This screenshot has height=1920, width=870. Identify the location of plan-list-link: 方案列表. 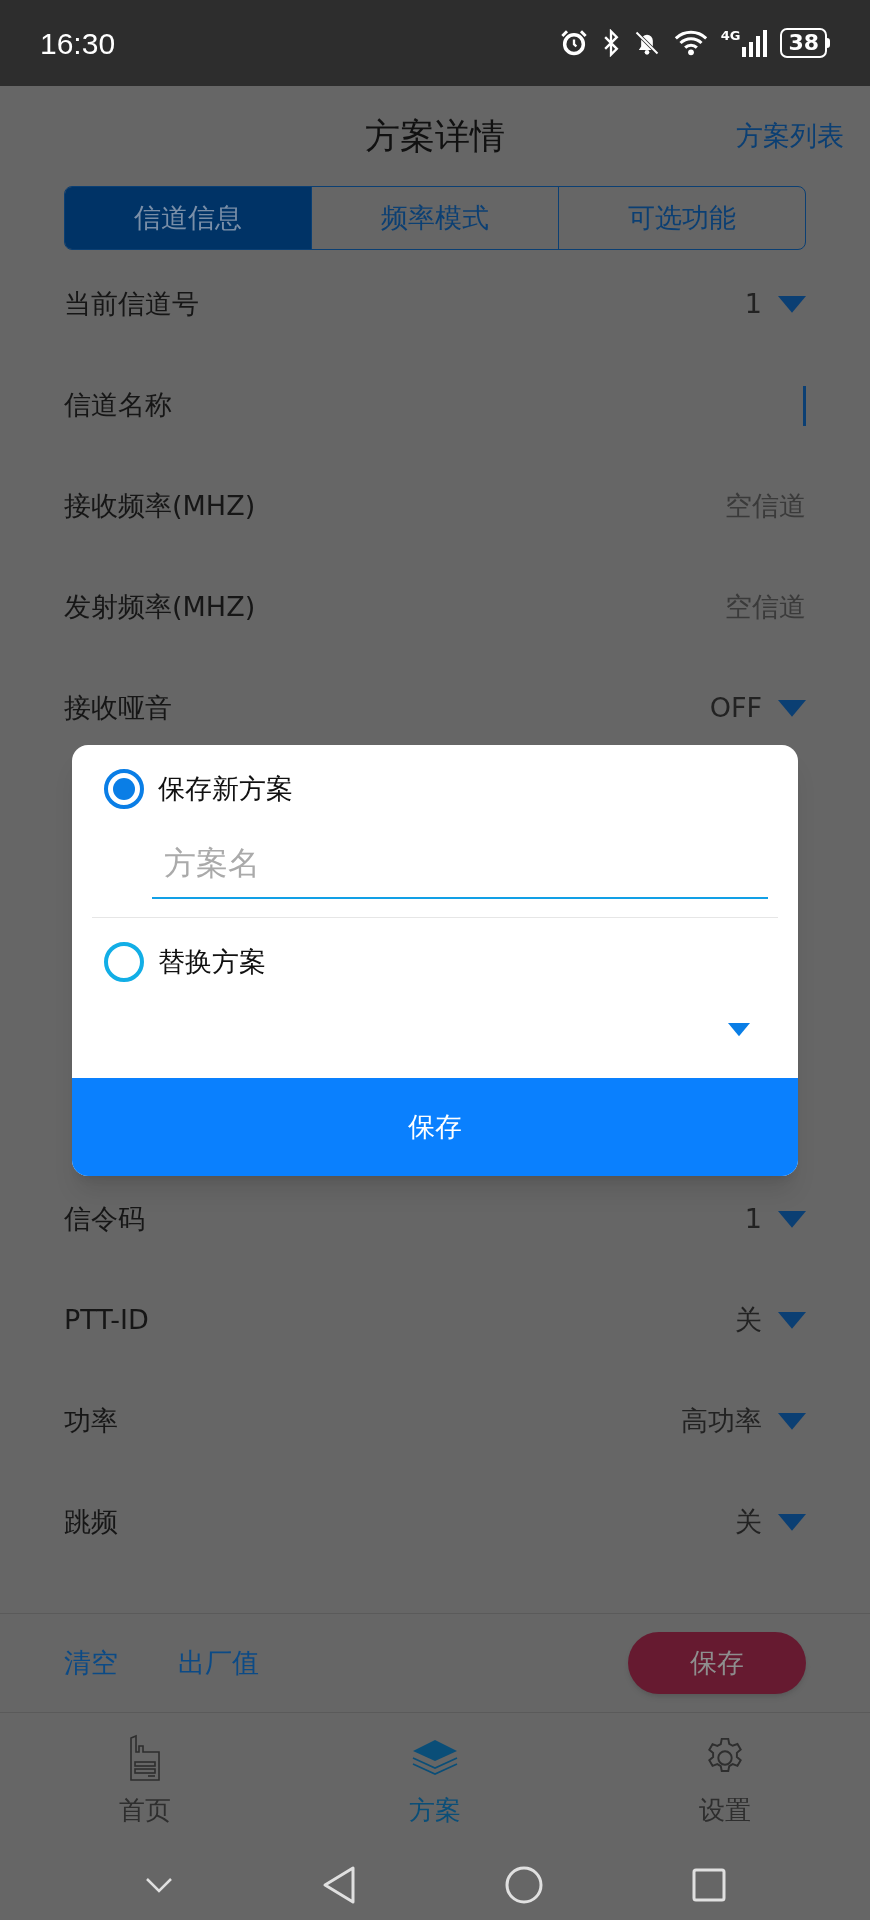
(790, 136).